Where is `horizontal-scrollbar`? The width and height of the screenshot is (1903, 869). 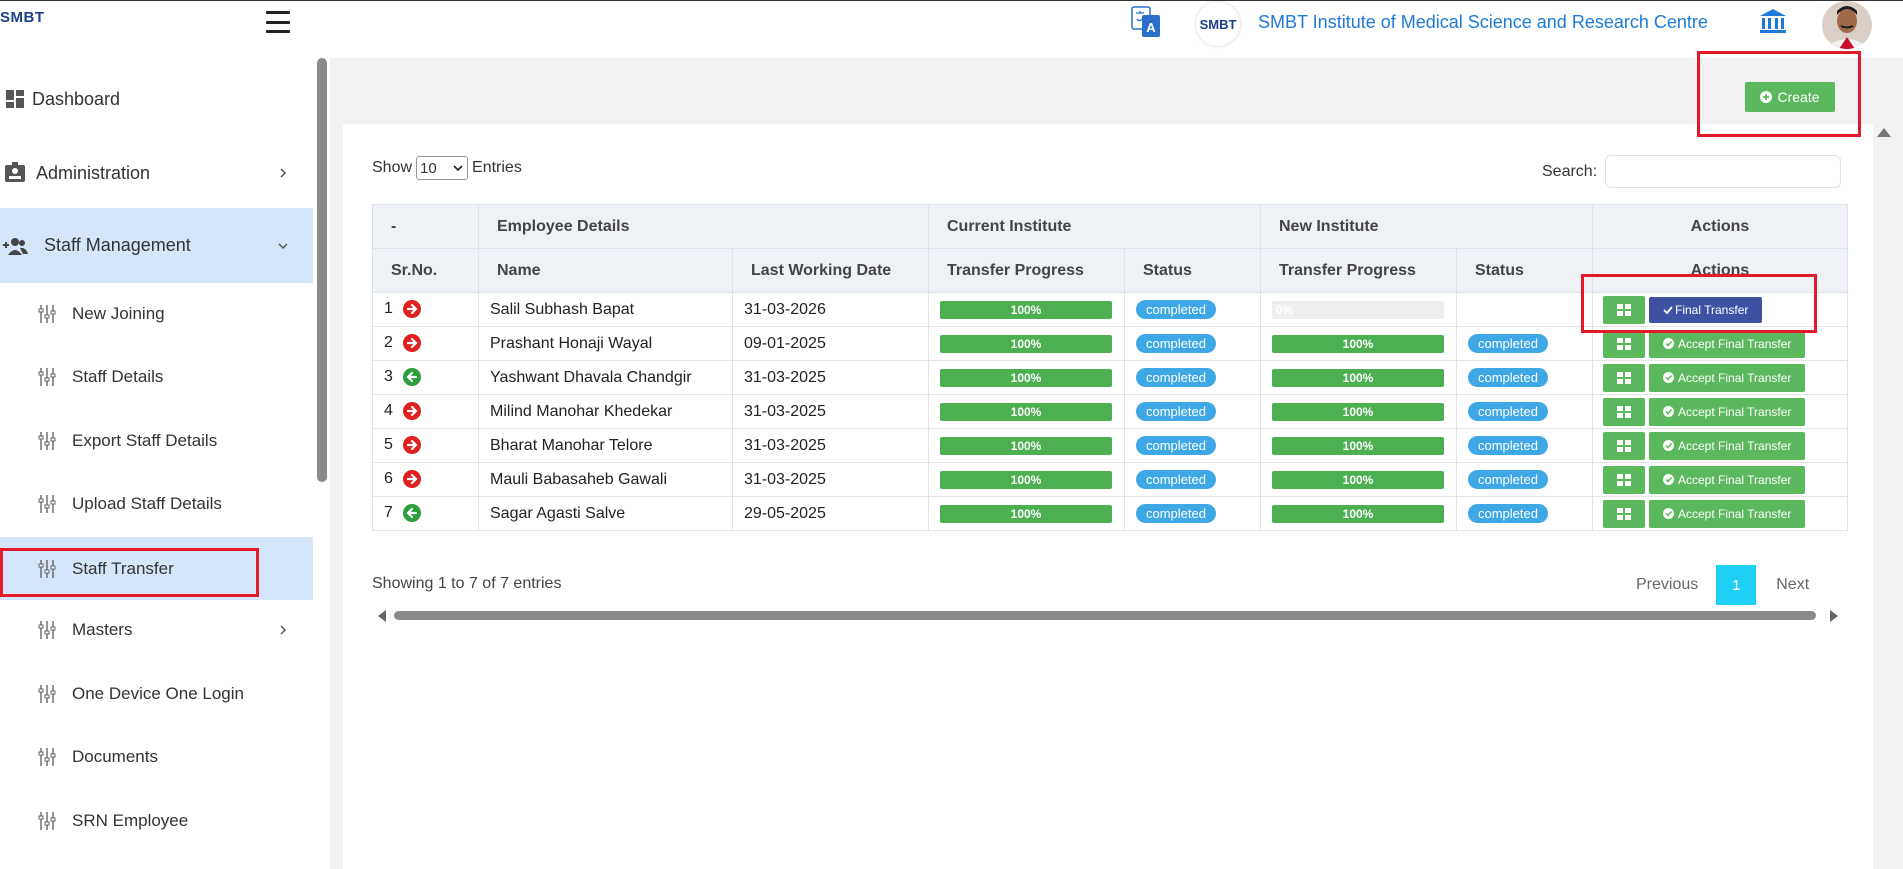 horizontal-scrollbar is located at coordinates (1108, 616).